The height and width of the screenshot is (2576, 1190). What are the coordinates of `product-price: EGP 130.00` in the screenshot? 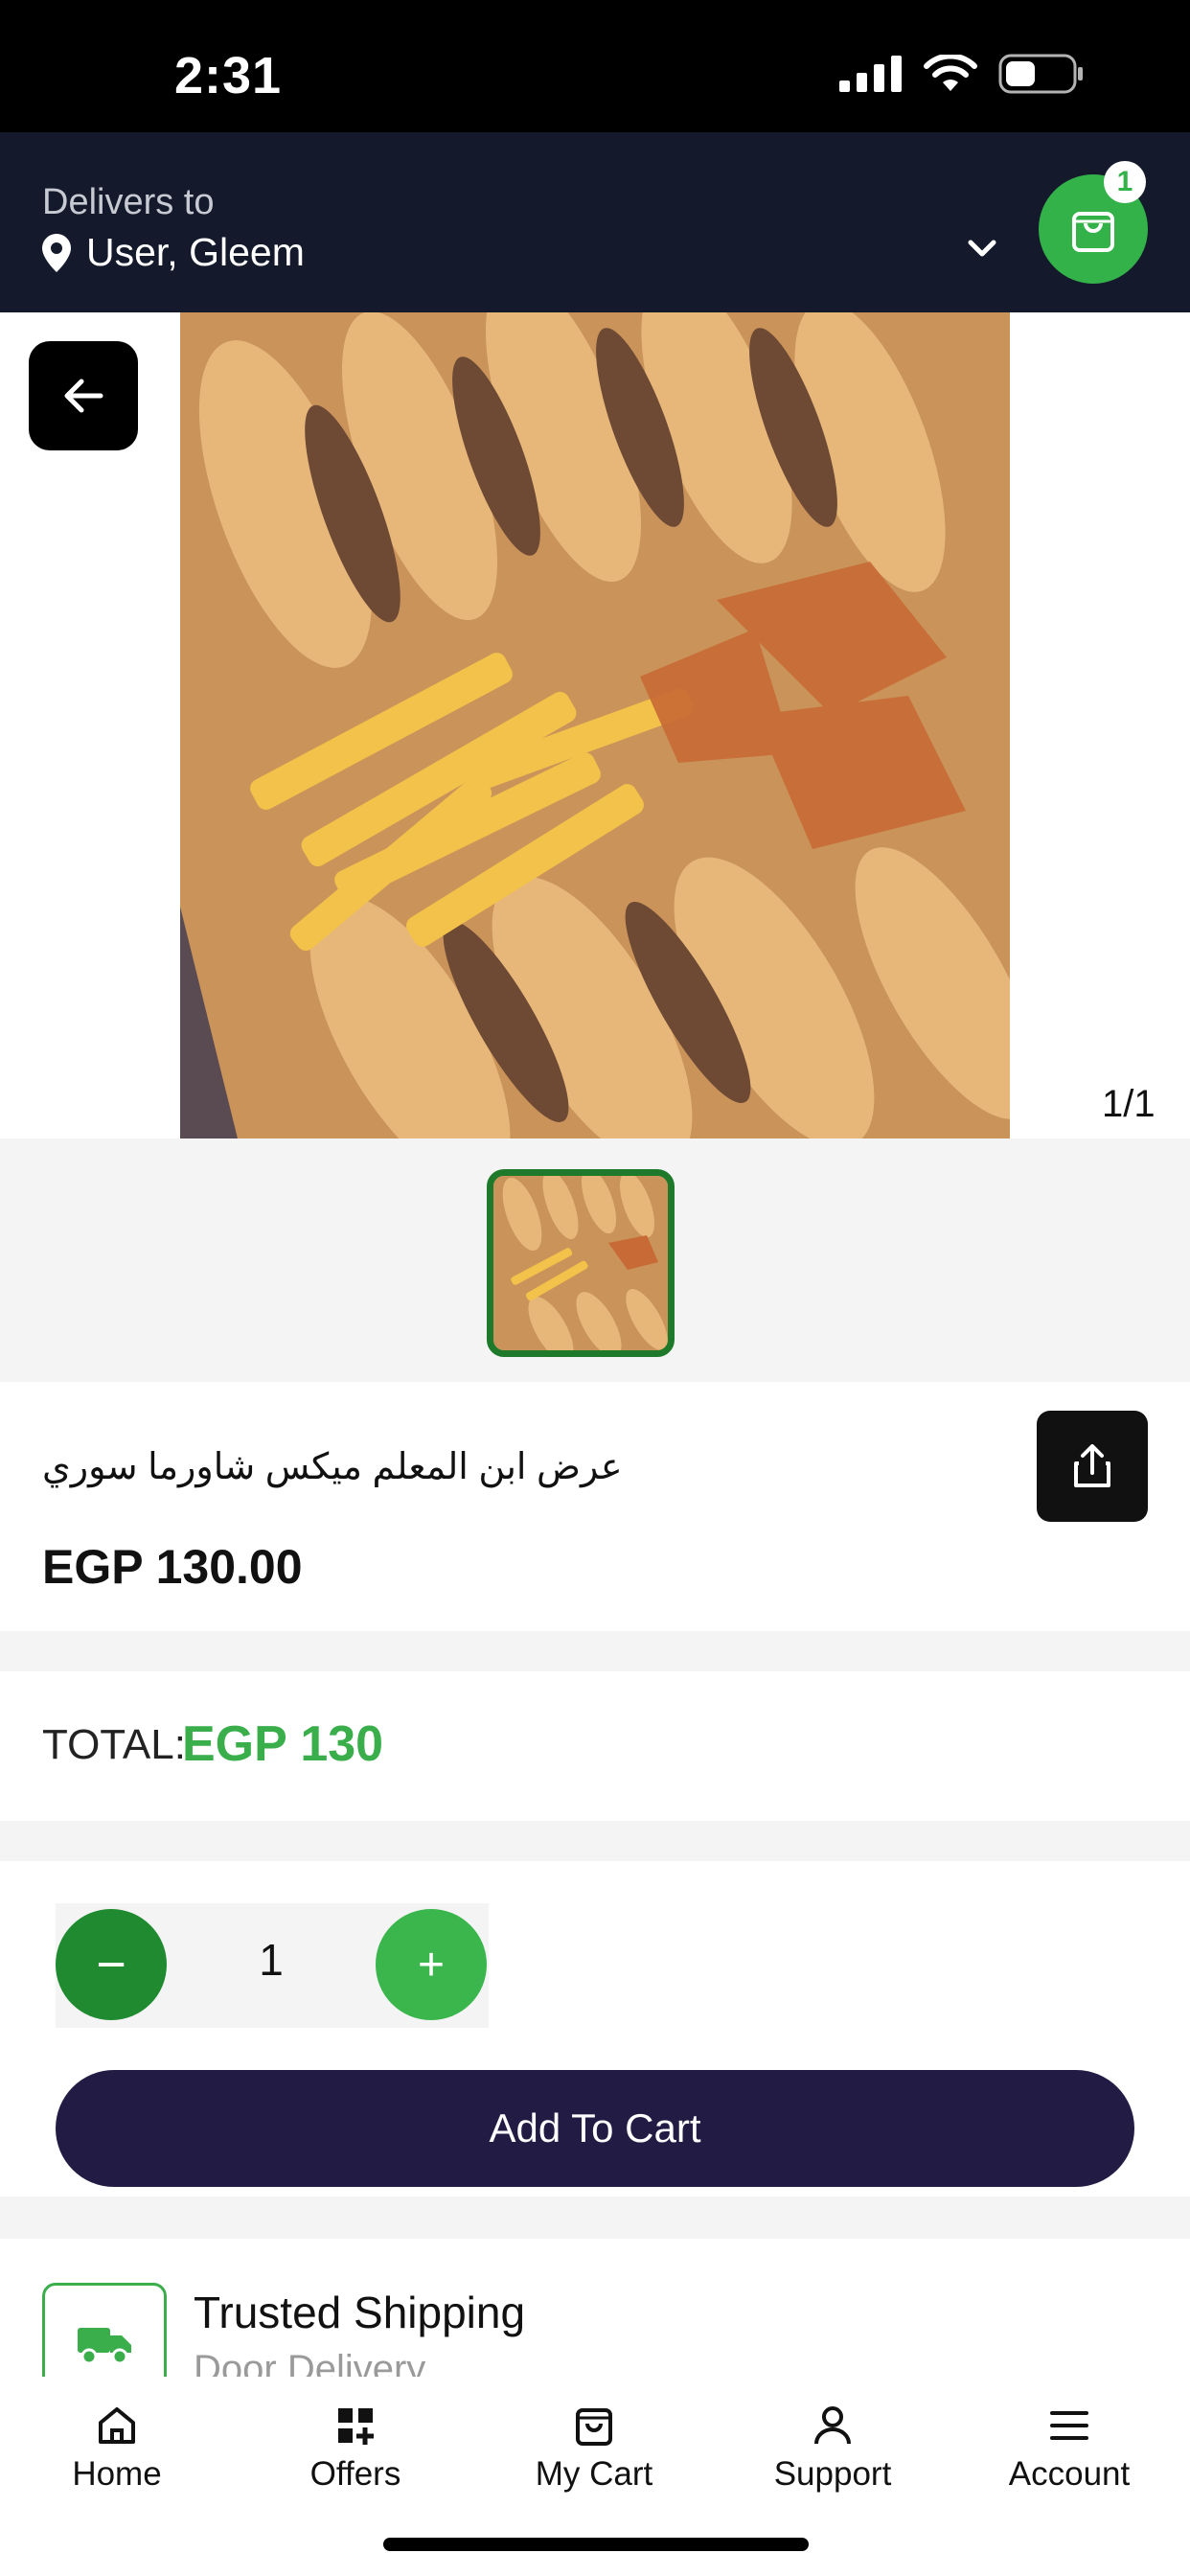 It's located at (172, 1567).